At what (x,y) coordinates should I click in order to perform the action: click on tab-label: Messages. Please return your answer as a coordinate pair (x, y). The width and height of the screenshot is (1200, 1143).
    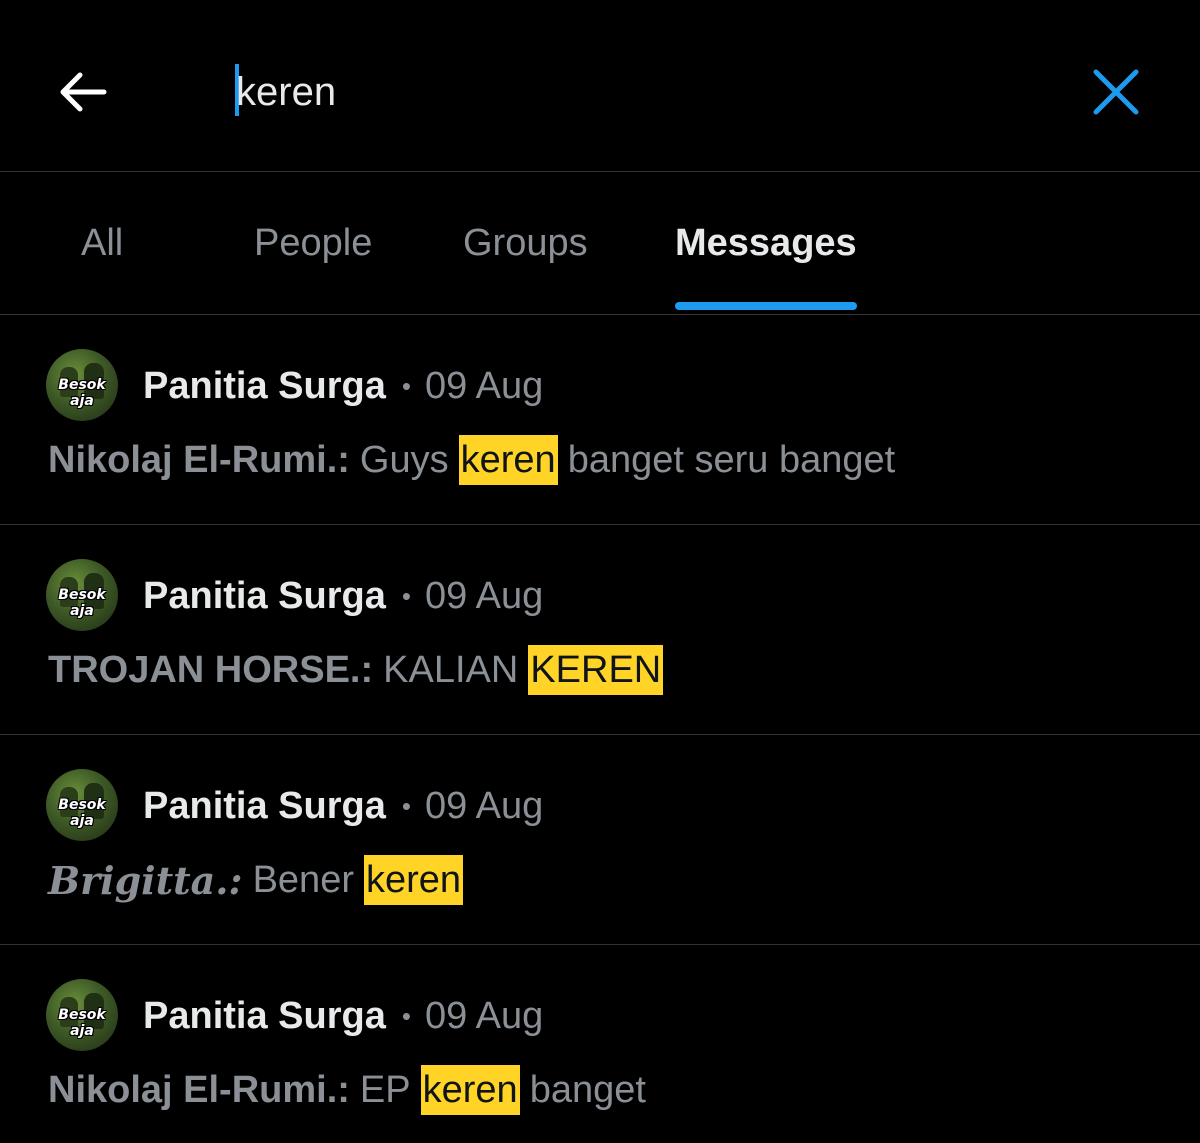
    Looking at the image, I should click on (766, 243).